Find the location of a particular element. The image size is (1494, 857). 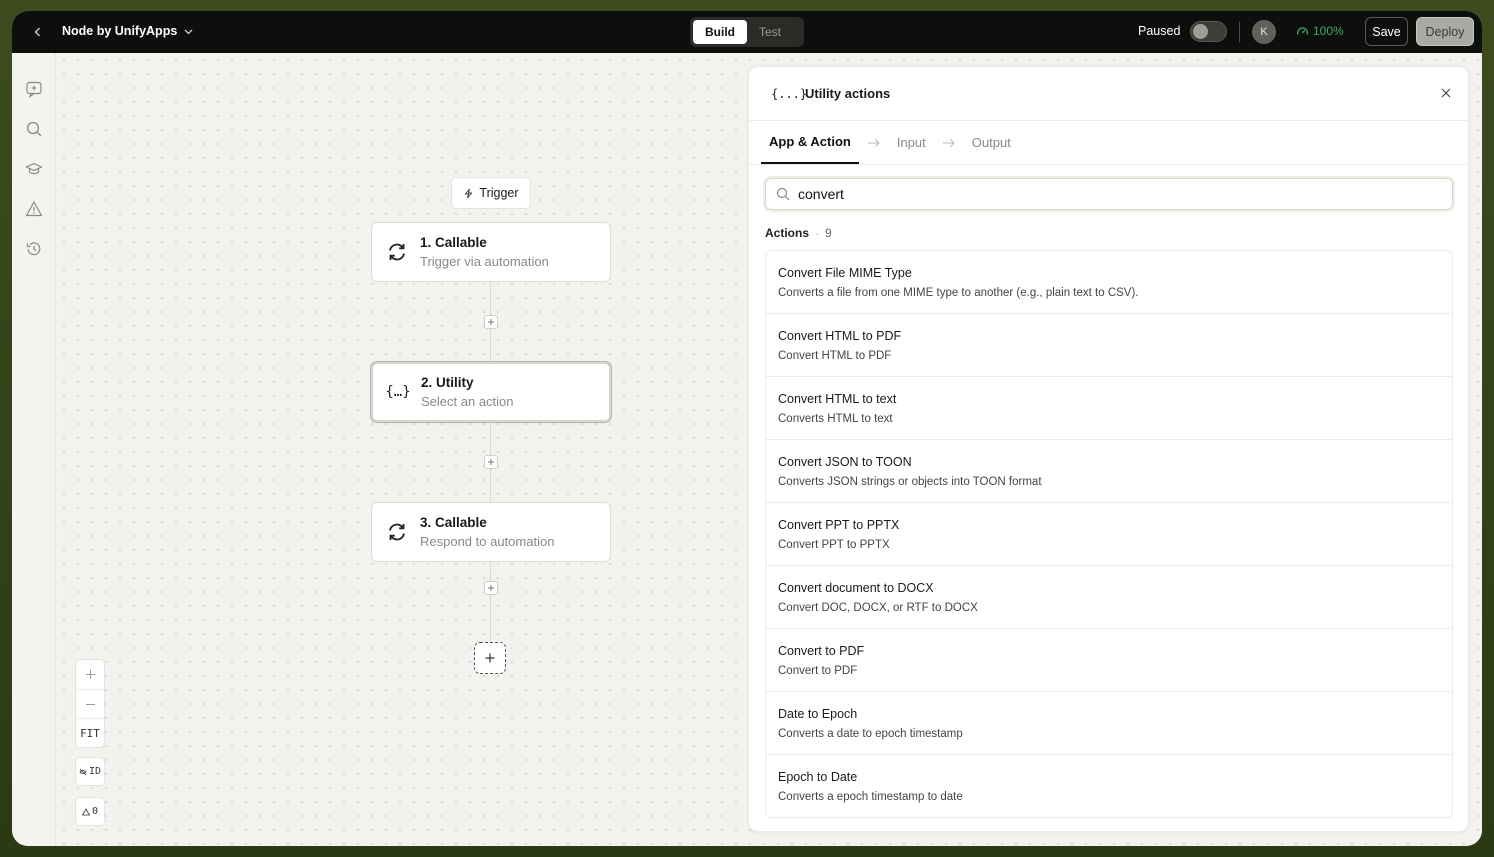

app-title-dropdown: Node by UnifyApps is located at coordinates (128, 31).